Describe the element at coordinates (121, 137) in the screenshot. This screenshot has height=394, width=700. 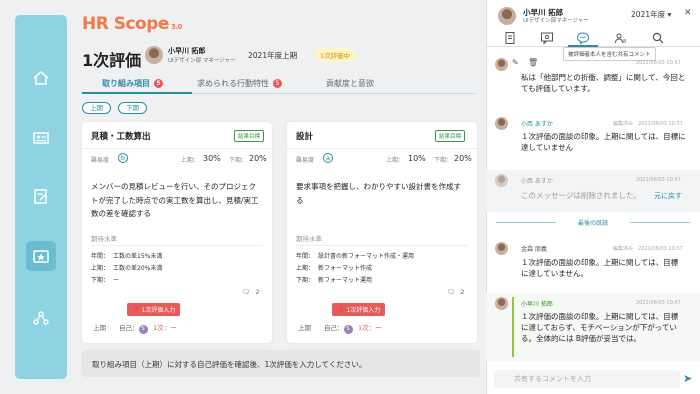
I see `card-title: 見積・工数算出` at that location.